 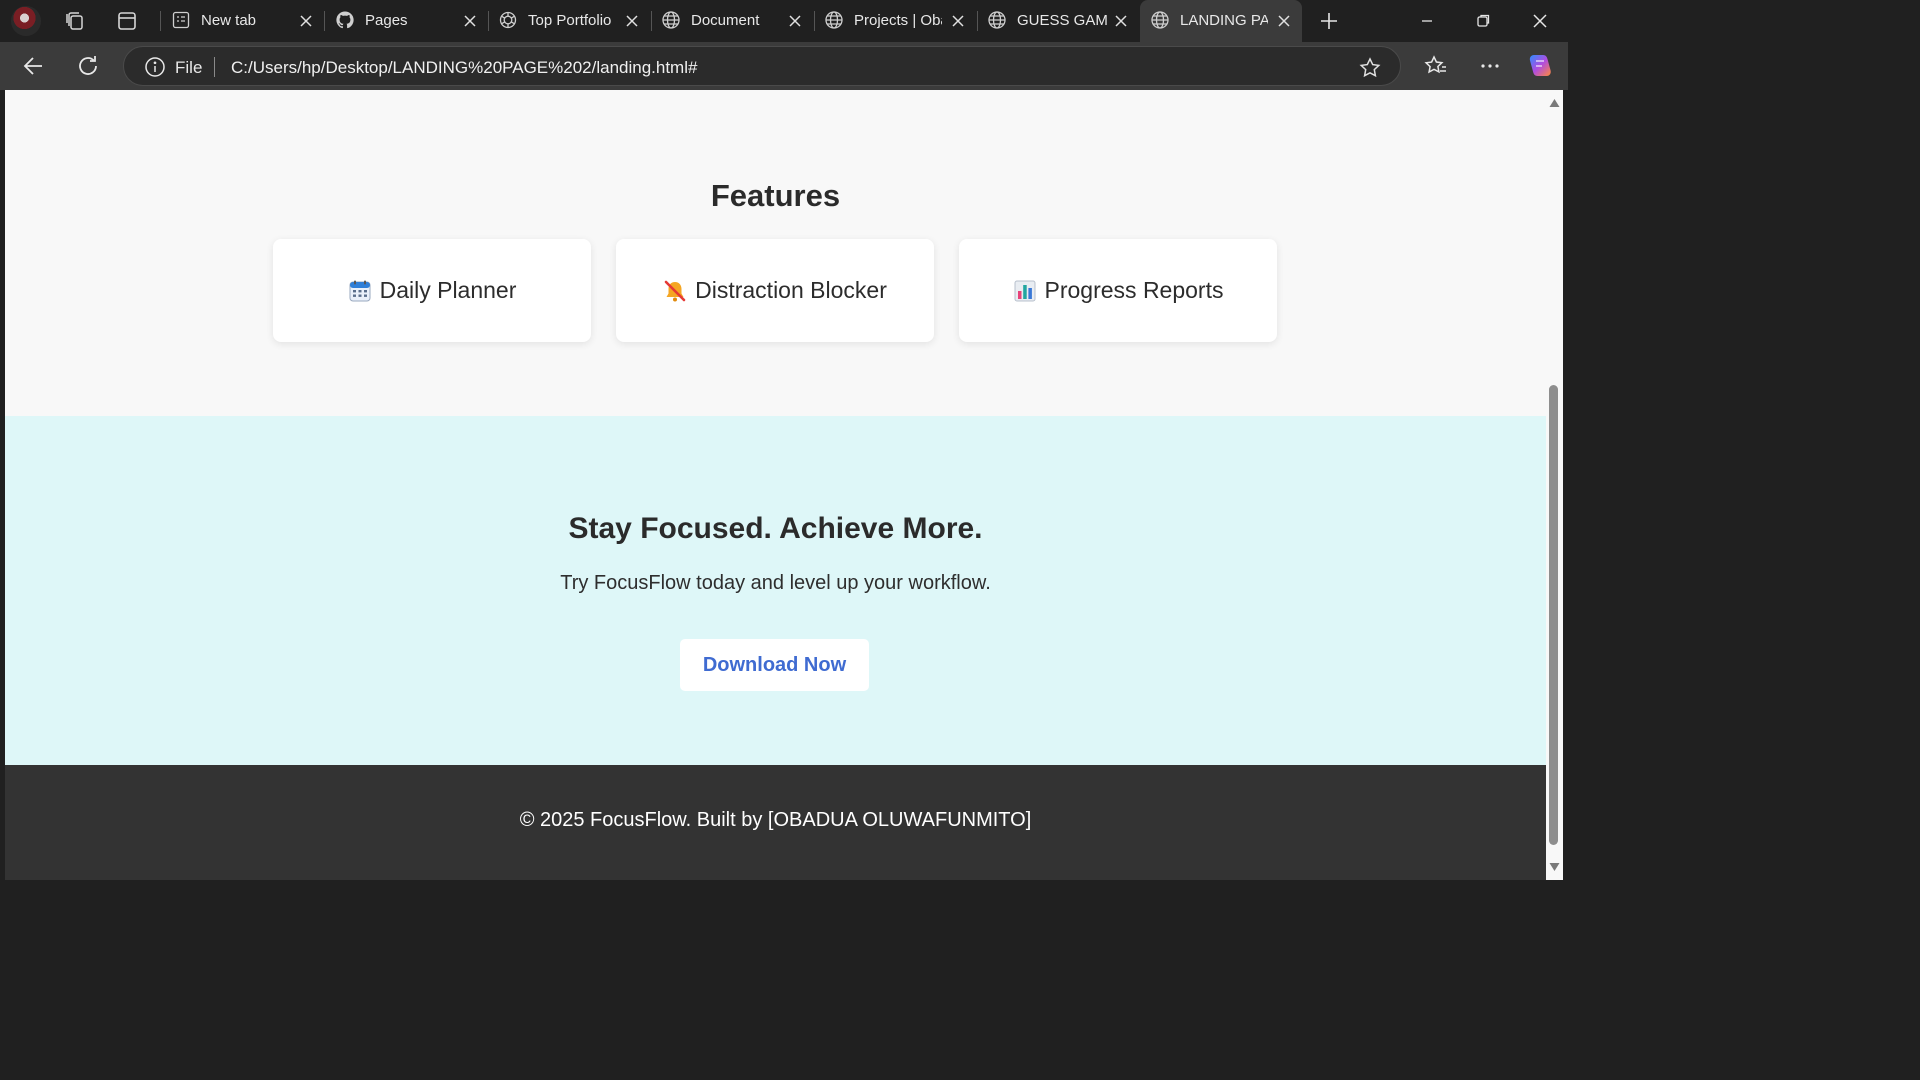 What do you see at coordinates (1329, 21) in the screenshot?
I see `new-tab-plus-icon` at bounding box center [1329, 21].